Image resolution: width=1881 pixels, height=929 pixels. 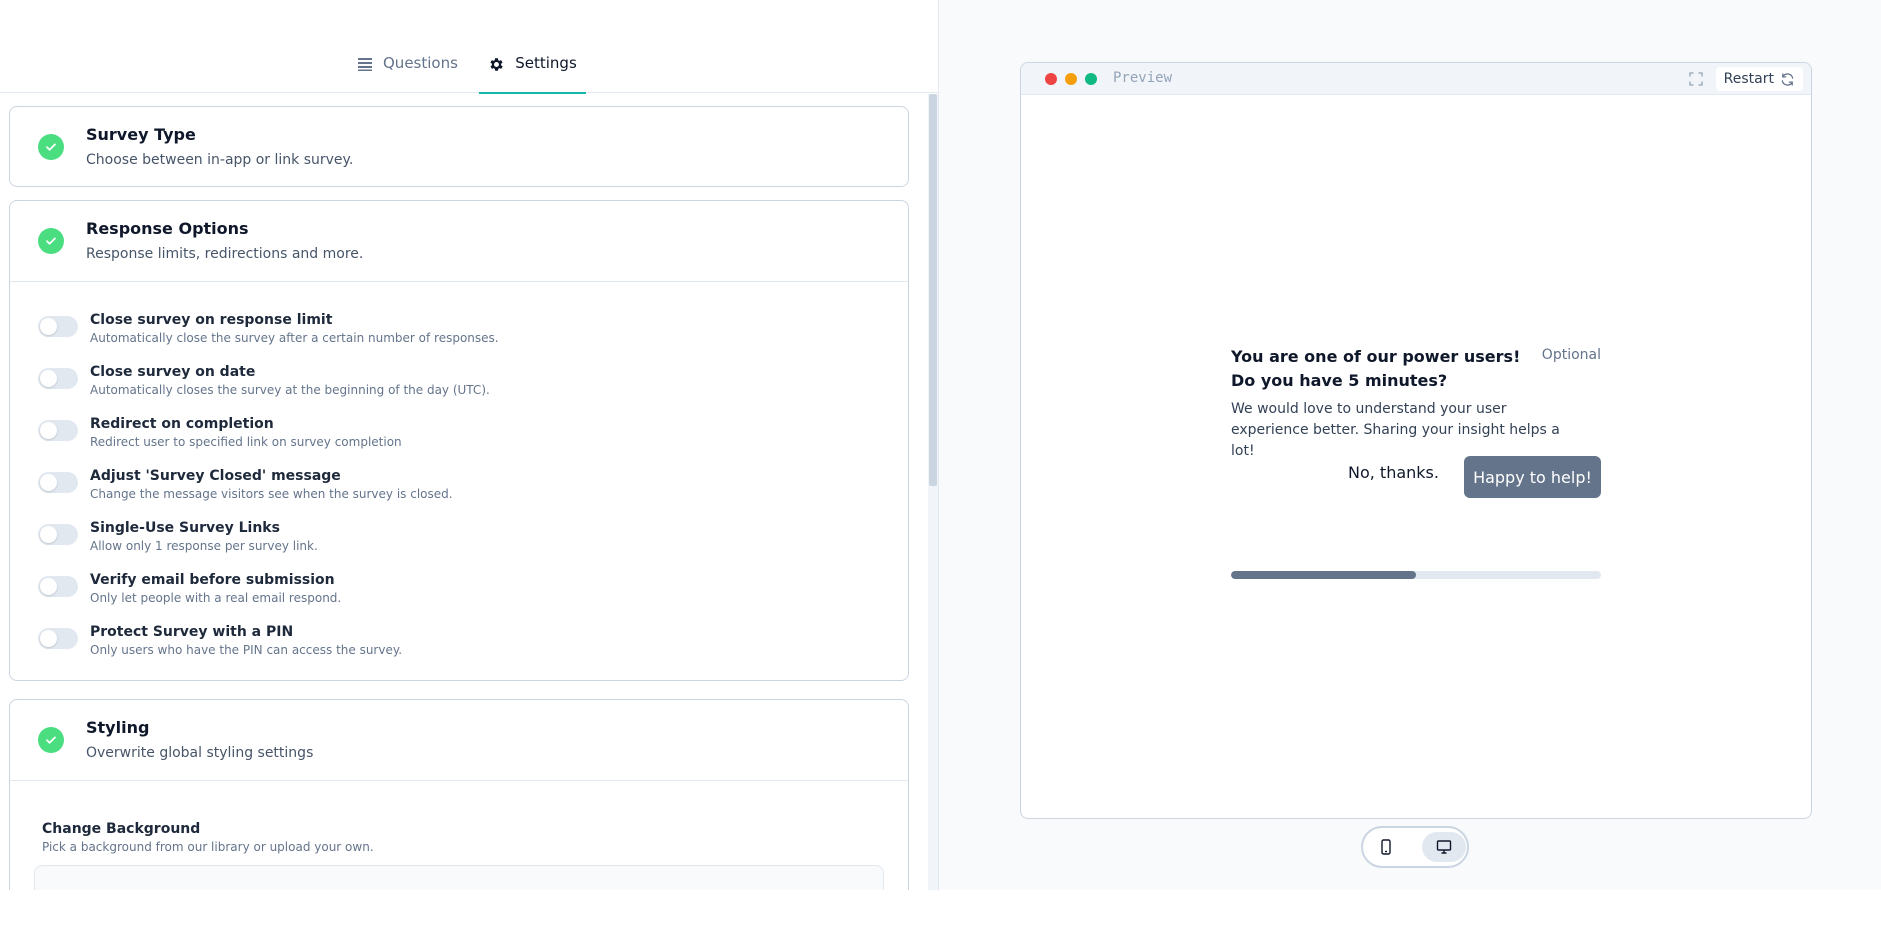 I want to click on survey-buttons: No, thanks. Happy to help!, so click(x=1416, y=477).